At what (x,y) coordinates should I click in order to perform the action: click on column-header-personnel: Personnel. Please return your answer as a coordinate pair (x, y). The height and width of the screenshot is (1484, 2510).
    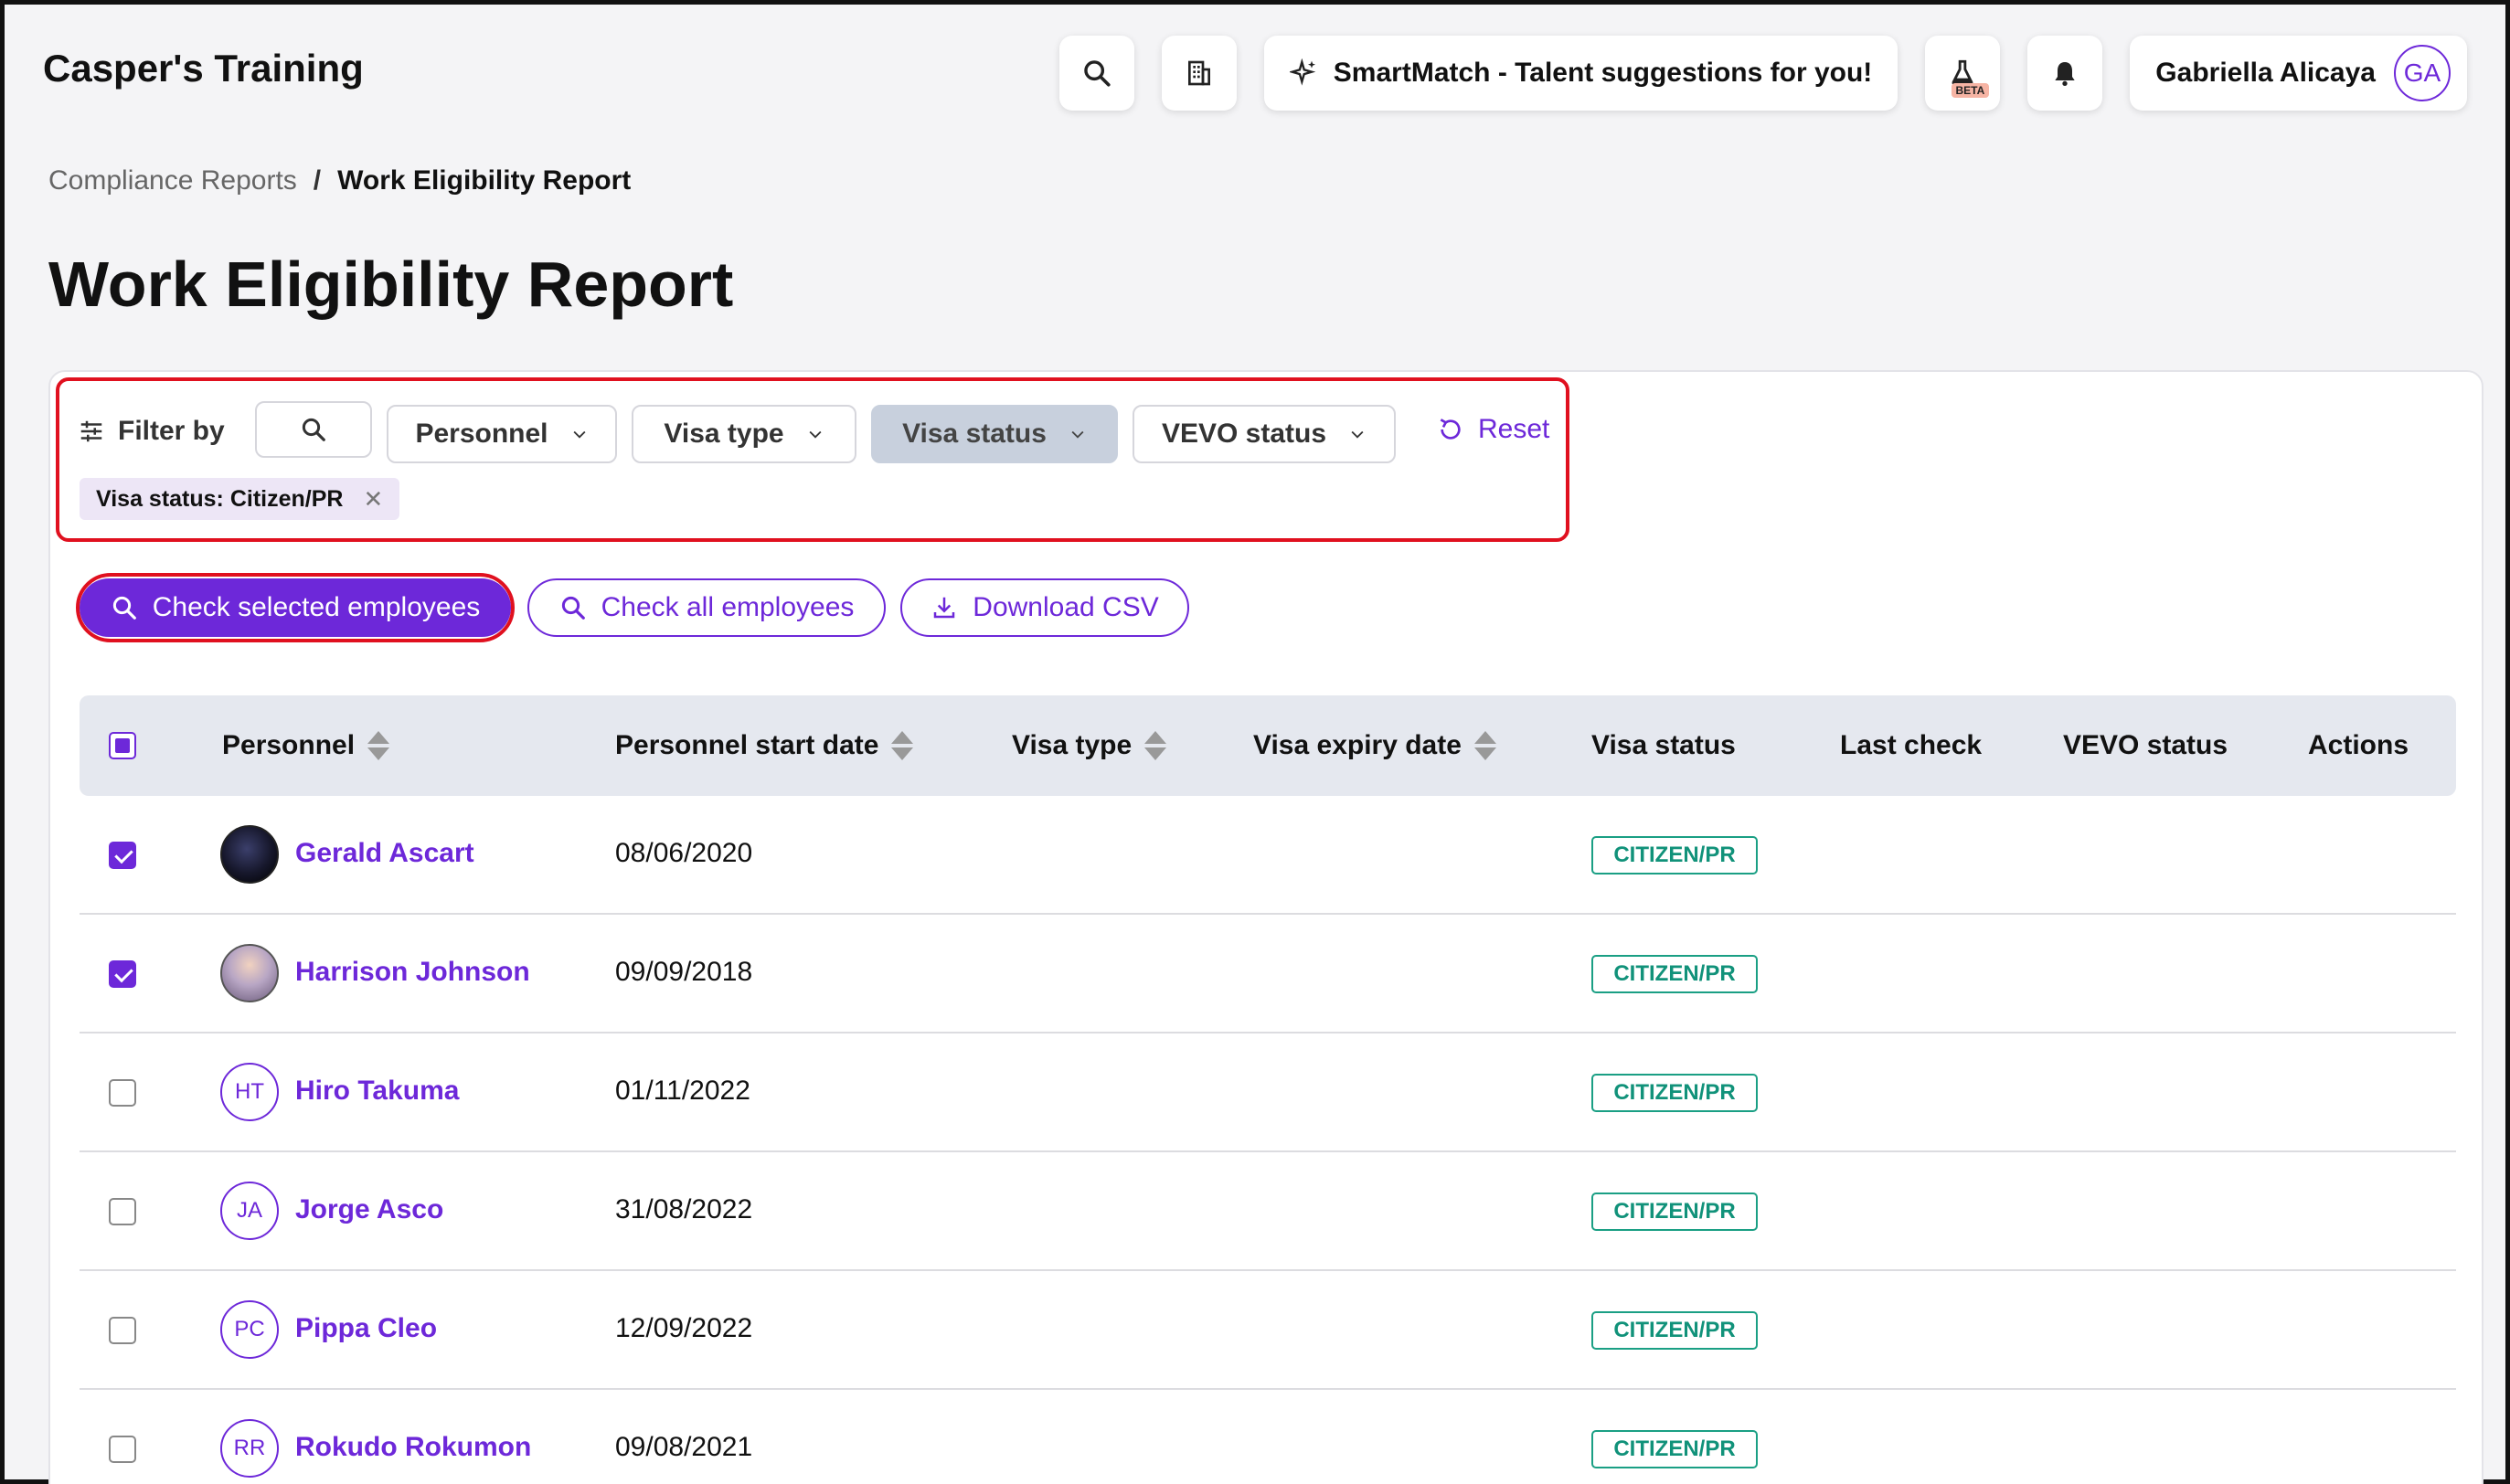
    Looking at the image, I should click on (306, 745).